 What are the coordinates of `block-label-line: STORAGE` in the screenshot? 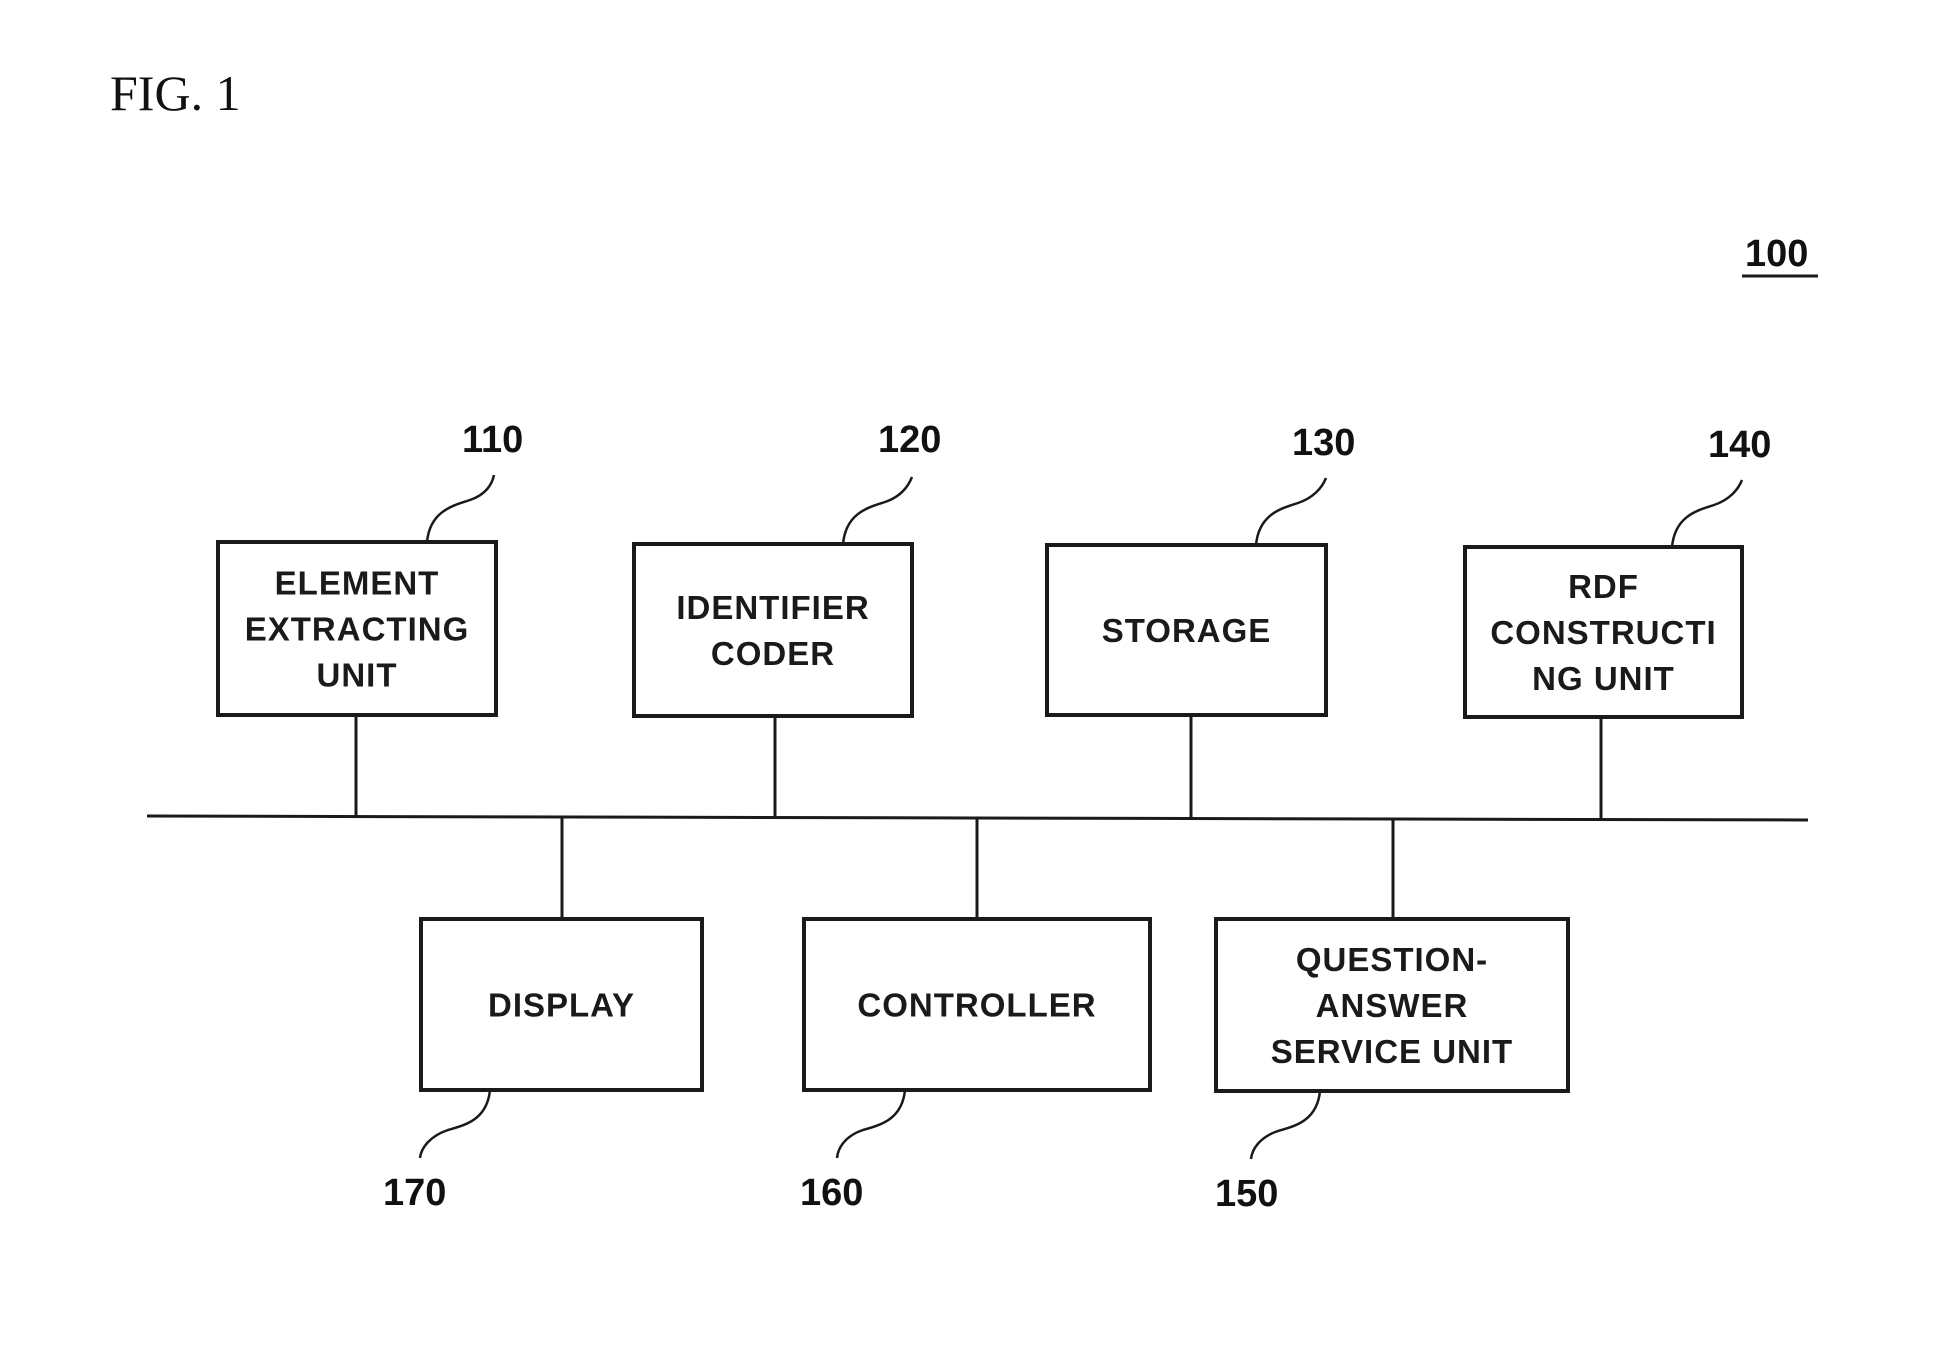 It's located at (1187, 630).